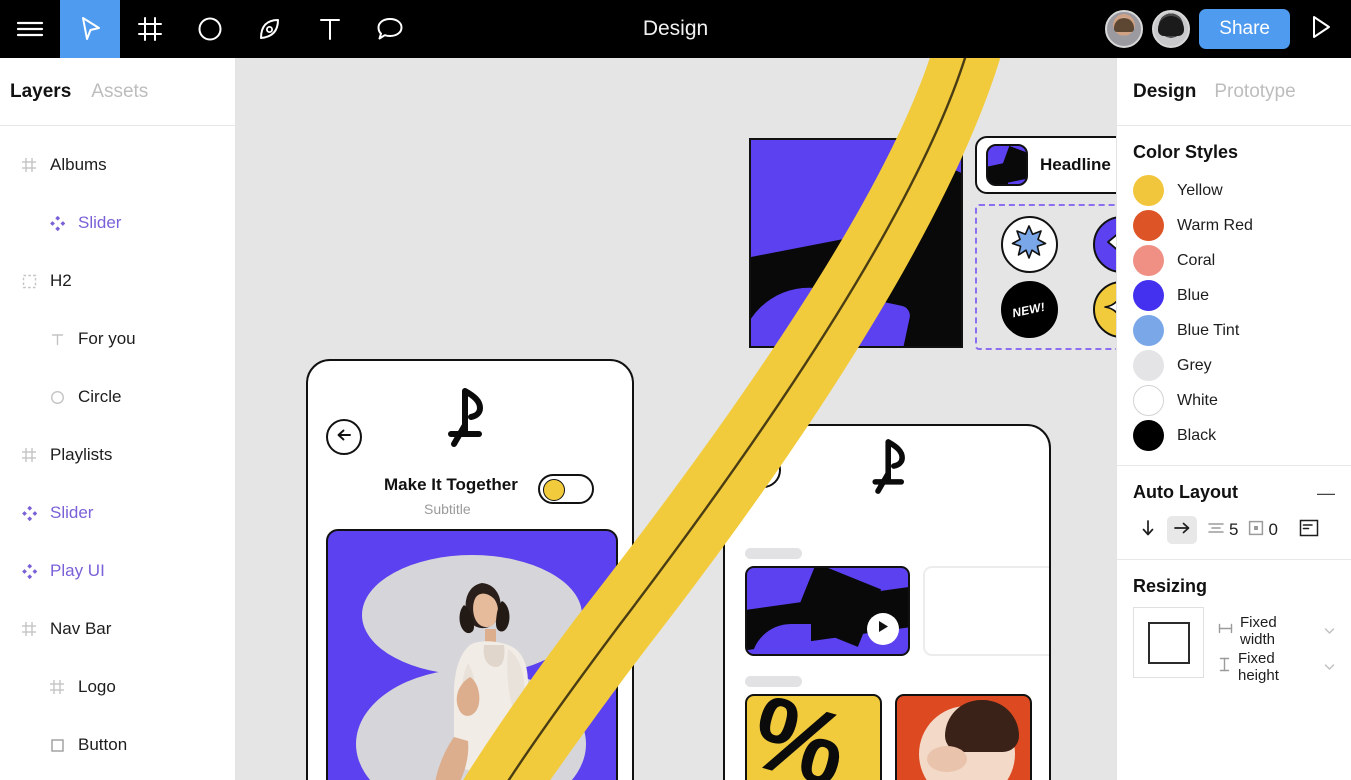 Image resolution: width=1351 pixels, height=780 pixels. Describe the element at coordinates (40, 92) in the screenshot. I see `tab-layers: Layers` at that location.